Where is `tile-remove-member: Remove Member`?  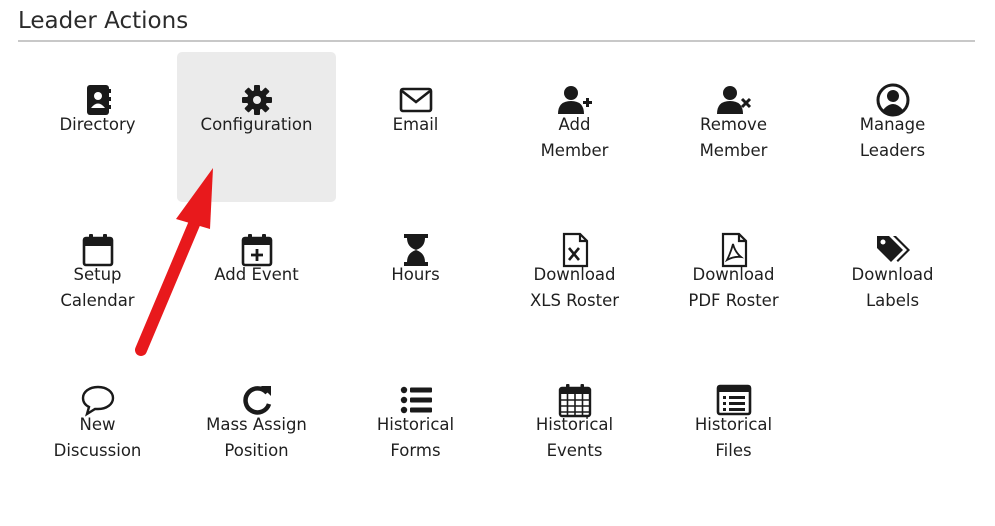 tile-remove-member: Remove Member is located at coordinates (733, 127).